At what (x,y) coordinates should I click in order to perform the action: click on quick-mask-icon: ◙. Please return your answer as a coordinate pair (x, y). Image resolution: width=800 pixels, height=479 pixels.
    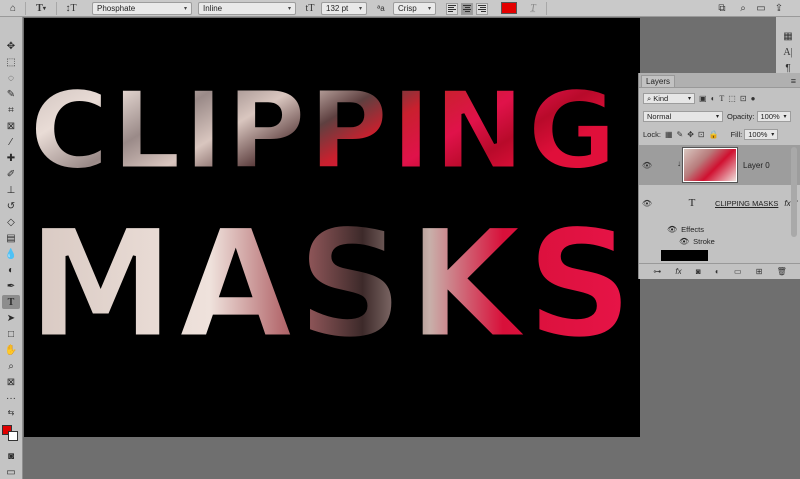
    Looking at the image, I should click on (11, 456).